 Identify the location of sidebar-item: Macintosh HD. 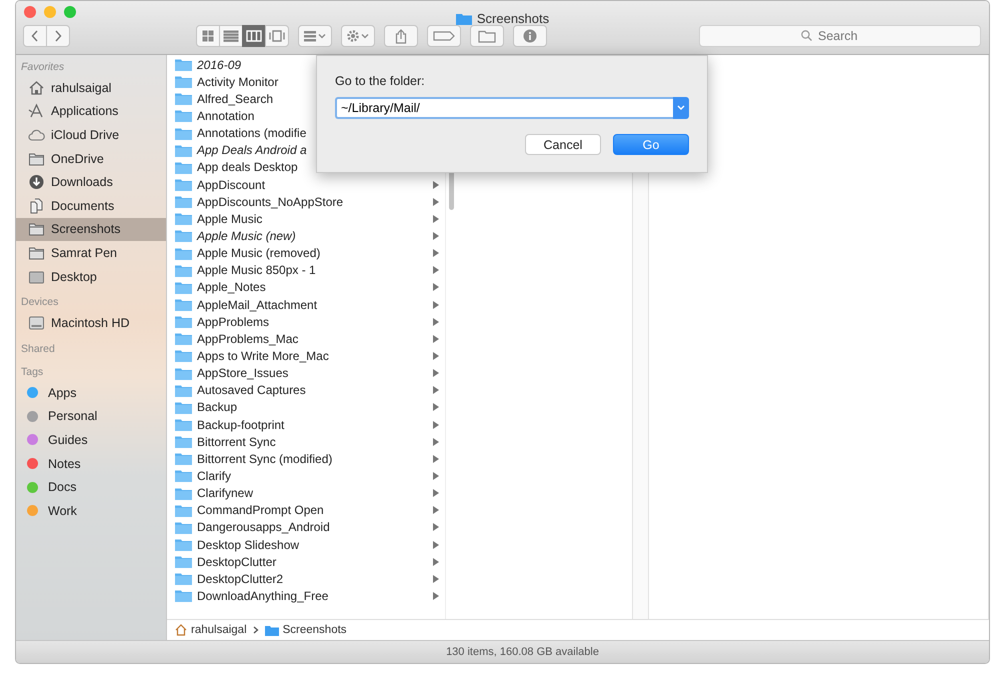
(91, 323).